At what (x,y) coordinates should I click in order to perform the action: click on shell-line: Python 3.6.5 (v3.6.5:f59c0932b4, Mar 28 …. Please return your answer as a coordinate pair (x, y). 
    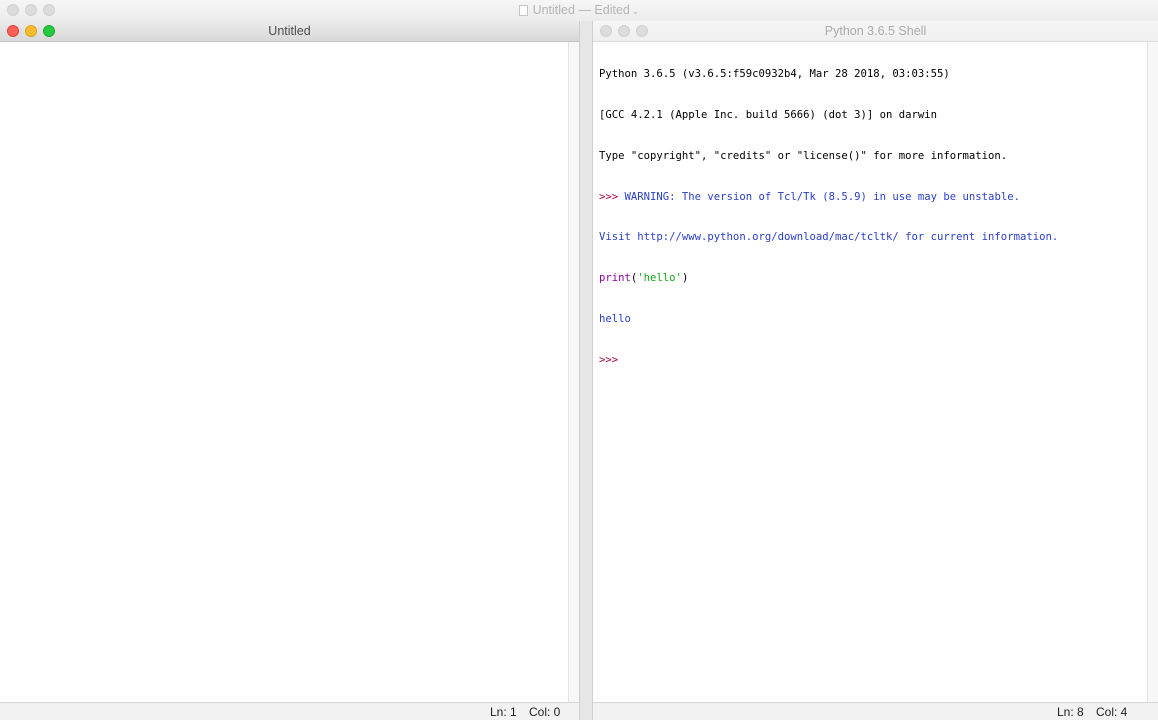
    Looking at the image, I should click on (774, 74).